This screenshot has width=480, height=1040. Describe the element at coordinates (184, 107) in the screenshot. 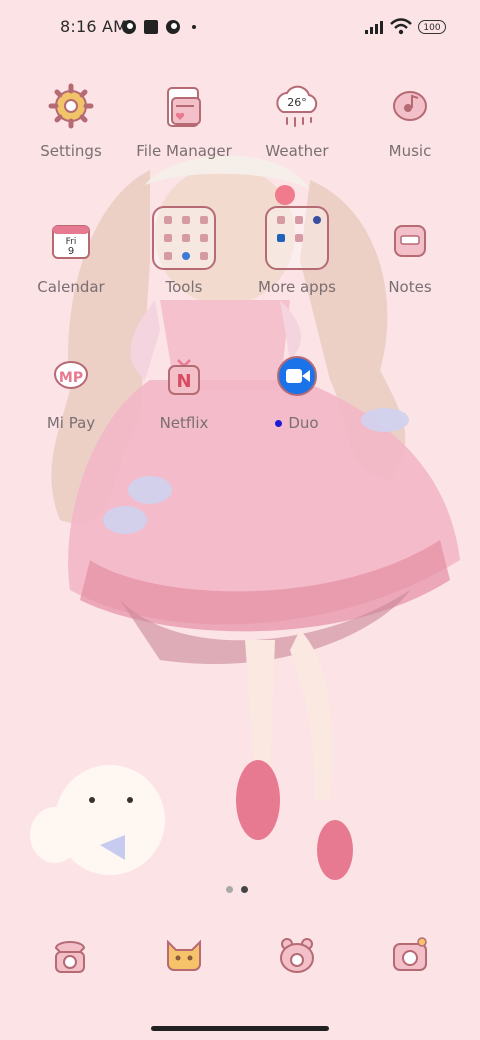

I see `folder-file-icon` at that location.